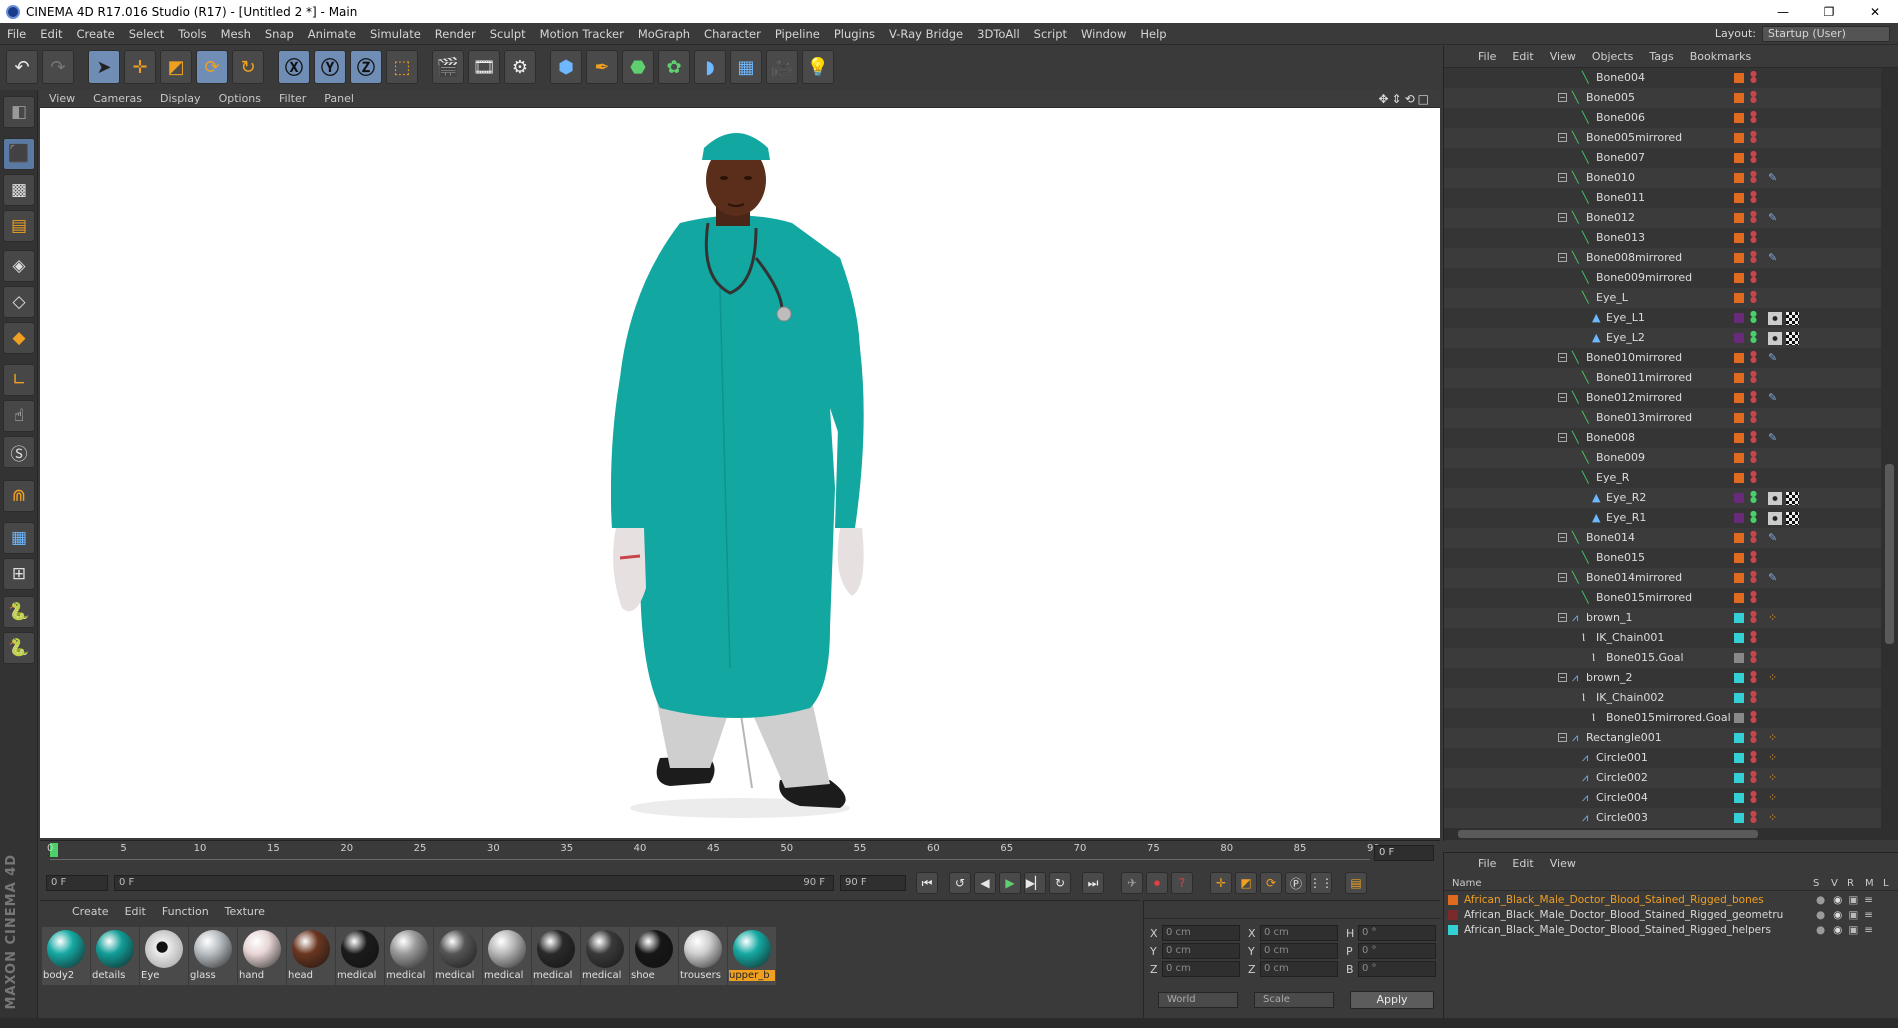 The image size is (1898, 1028). Describe the element at coordinates (366, 67) in the screenshot. I see `axis-z-icon: Ⓩ` at that location.